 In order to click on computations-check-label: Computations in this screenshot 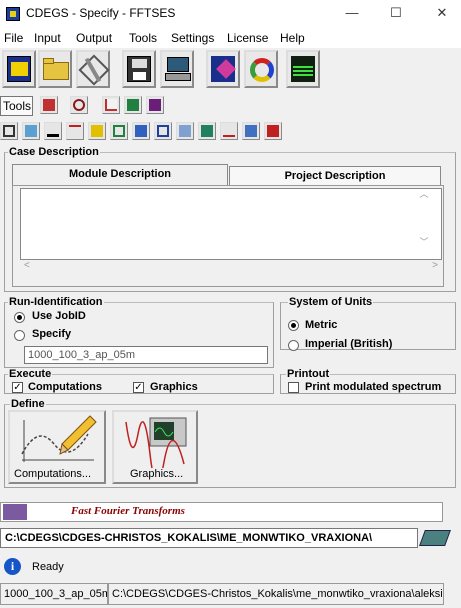, I will do `click(65, 387)`.